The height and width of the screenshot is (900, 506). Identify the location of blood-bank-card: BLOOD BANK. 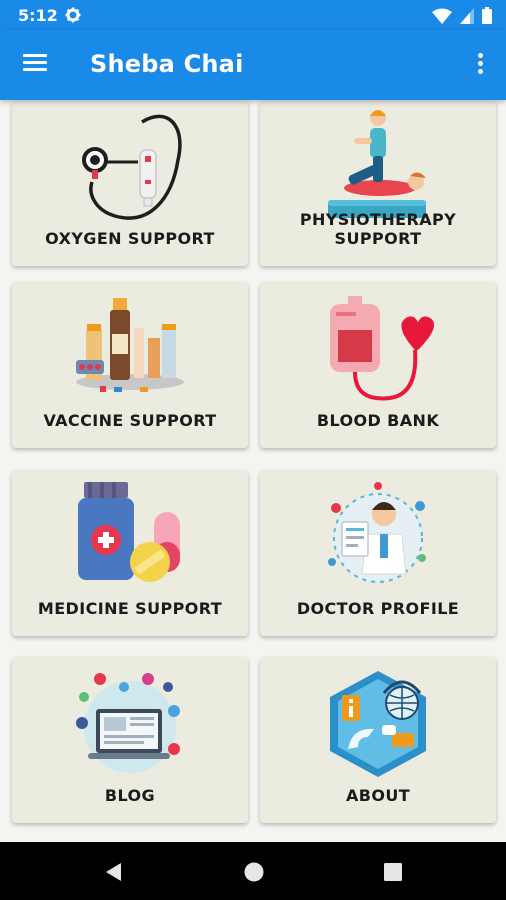
(378, 365).